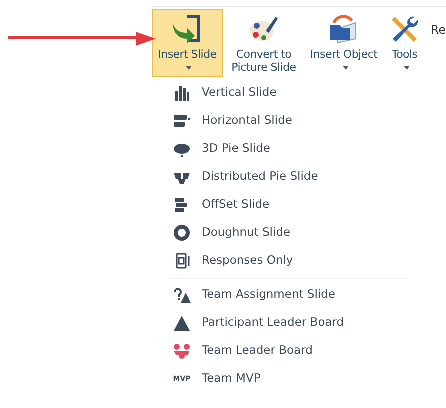 Image resolution: width=446 pixels, height=408 pixels. Describe the element at coordinates (288, 93) in the screenshot. I see `menu-item: Vertical Slide` at that location.